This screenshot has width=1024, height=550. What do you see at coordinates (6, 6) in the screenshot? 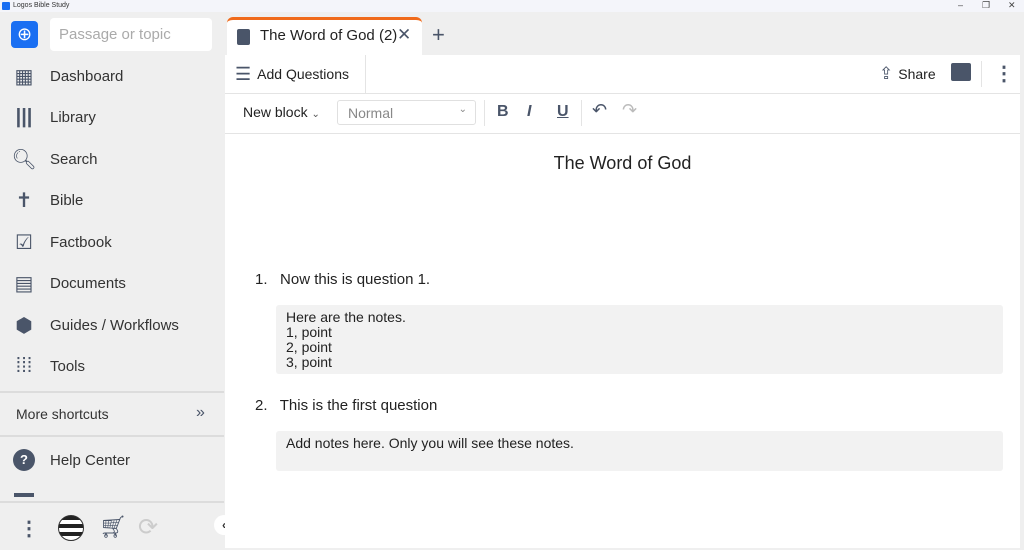
I see `app-icon` at bounding box center [6, 6].